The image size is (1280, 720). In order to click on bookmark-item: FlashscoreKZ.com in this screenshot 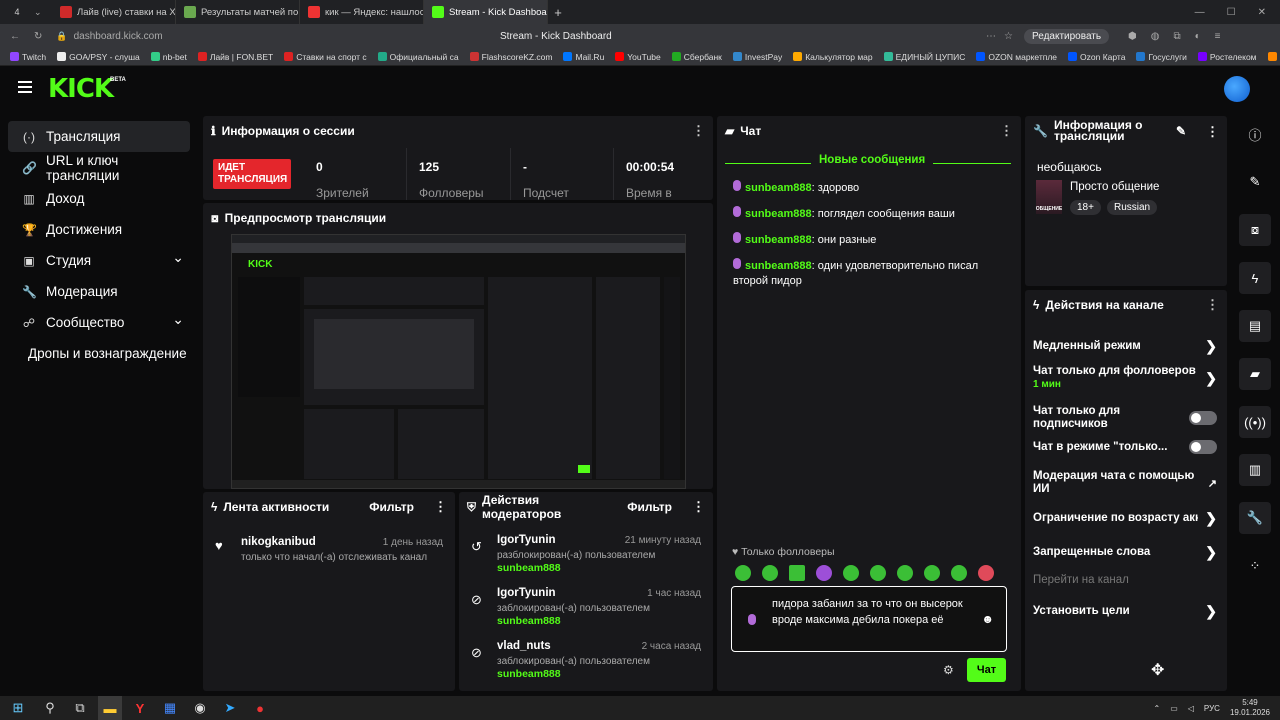, I will do `click(510, 57)`.